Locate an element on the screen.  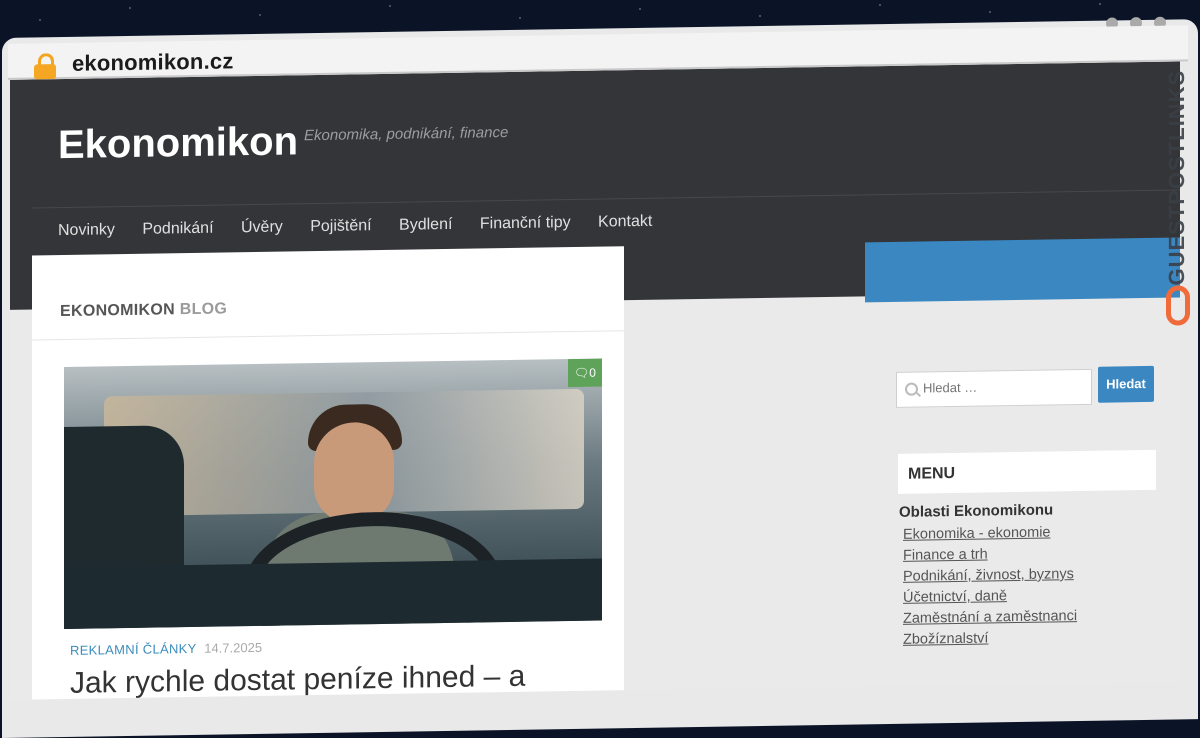
watermark: GUESTPOSTLINKS is located at coordinates (1178, 187).